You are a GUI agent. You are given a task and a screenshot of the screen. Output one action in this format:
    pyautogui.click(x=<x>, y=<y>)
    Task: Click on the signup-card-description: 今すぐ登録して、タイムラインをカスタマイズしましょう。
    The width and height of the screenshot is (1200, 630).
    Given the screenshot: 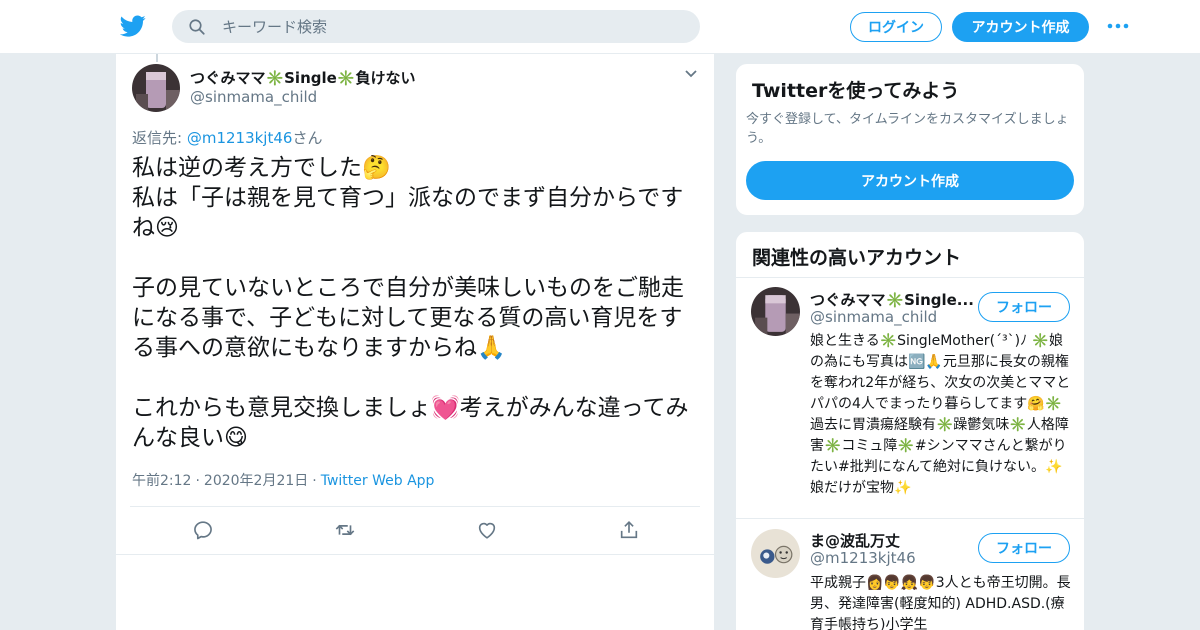 What is the action you would take?
    pyautogui.click(x=907, y=129)
    